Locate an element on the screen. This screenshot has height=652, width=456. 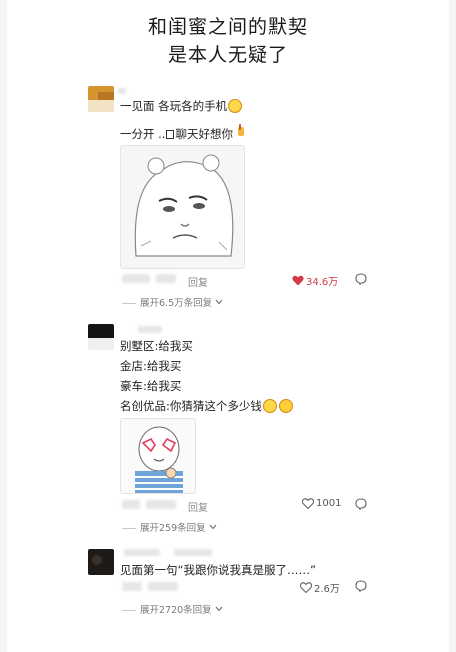
like-button: 1001 is located at coordinates (321, 503).